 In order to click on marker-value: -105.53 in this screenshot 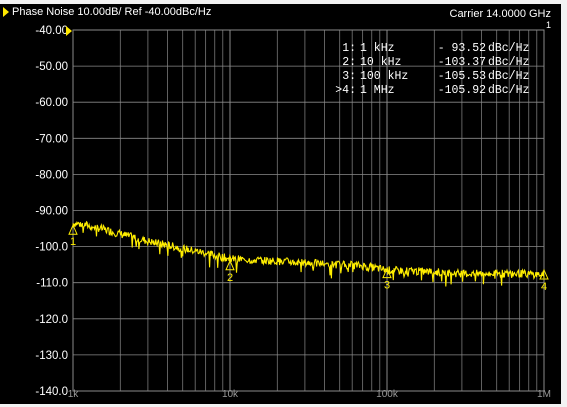, I will do `click(461, 76)`.